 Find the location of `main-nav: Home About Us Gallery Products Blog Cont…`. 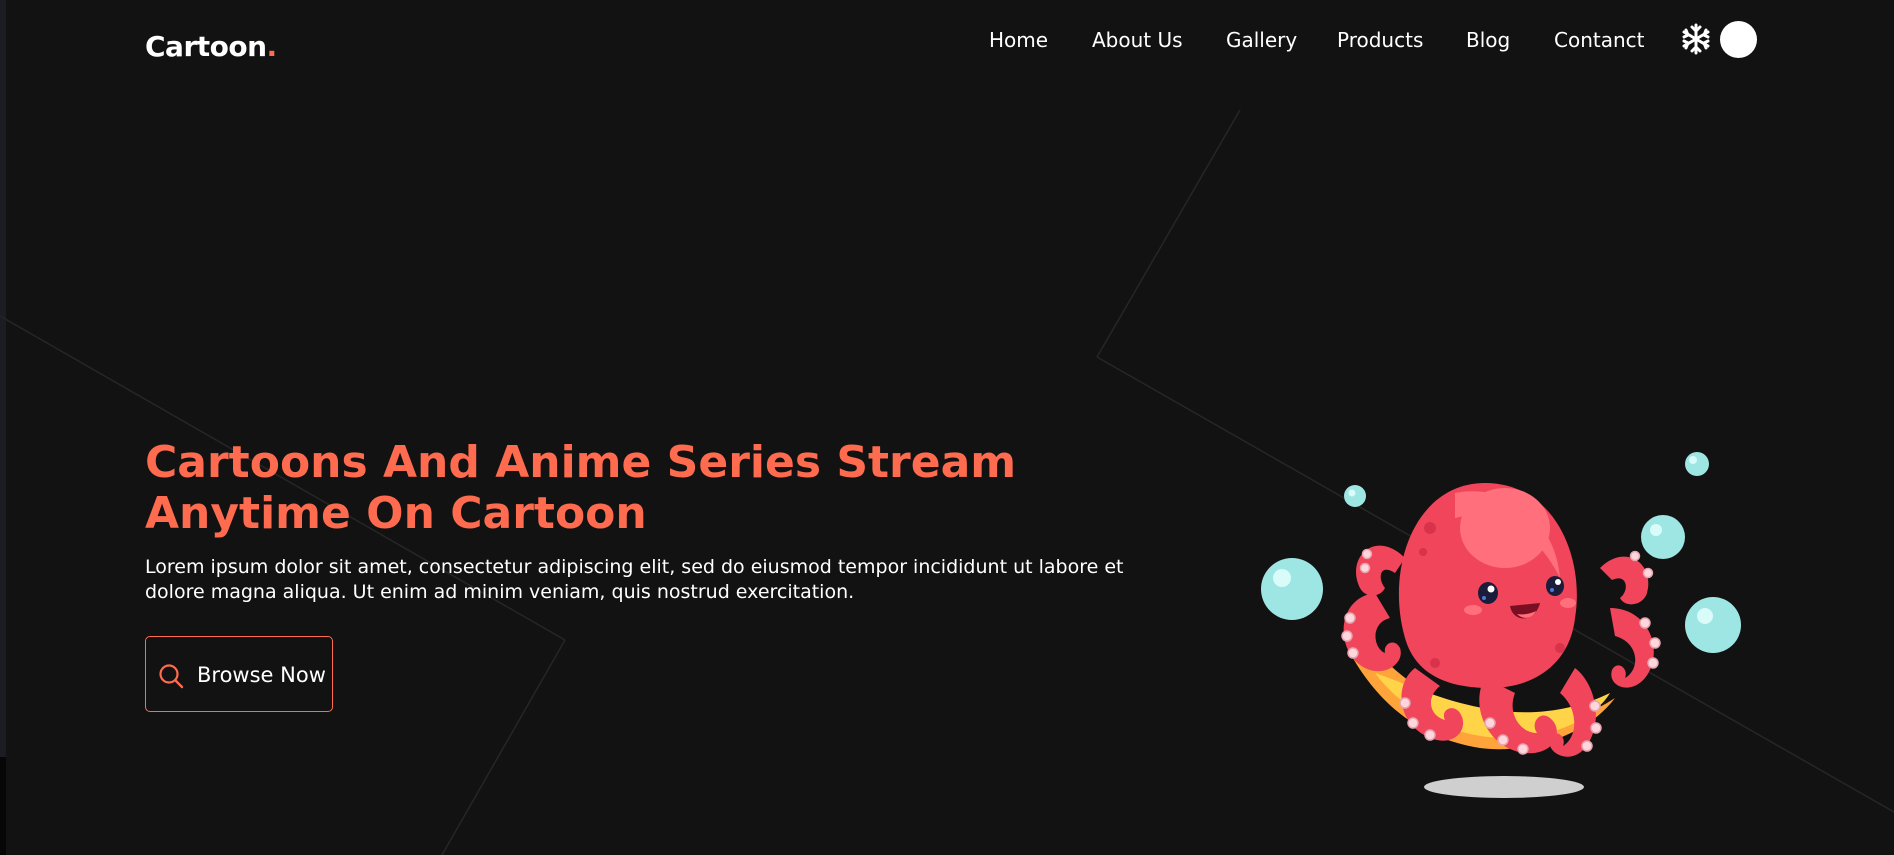

main-nav: Home About Us Gallery Products Blog Cont… is located at coordinates (947, 43).